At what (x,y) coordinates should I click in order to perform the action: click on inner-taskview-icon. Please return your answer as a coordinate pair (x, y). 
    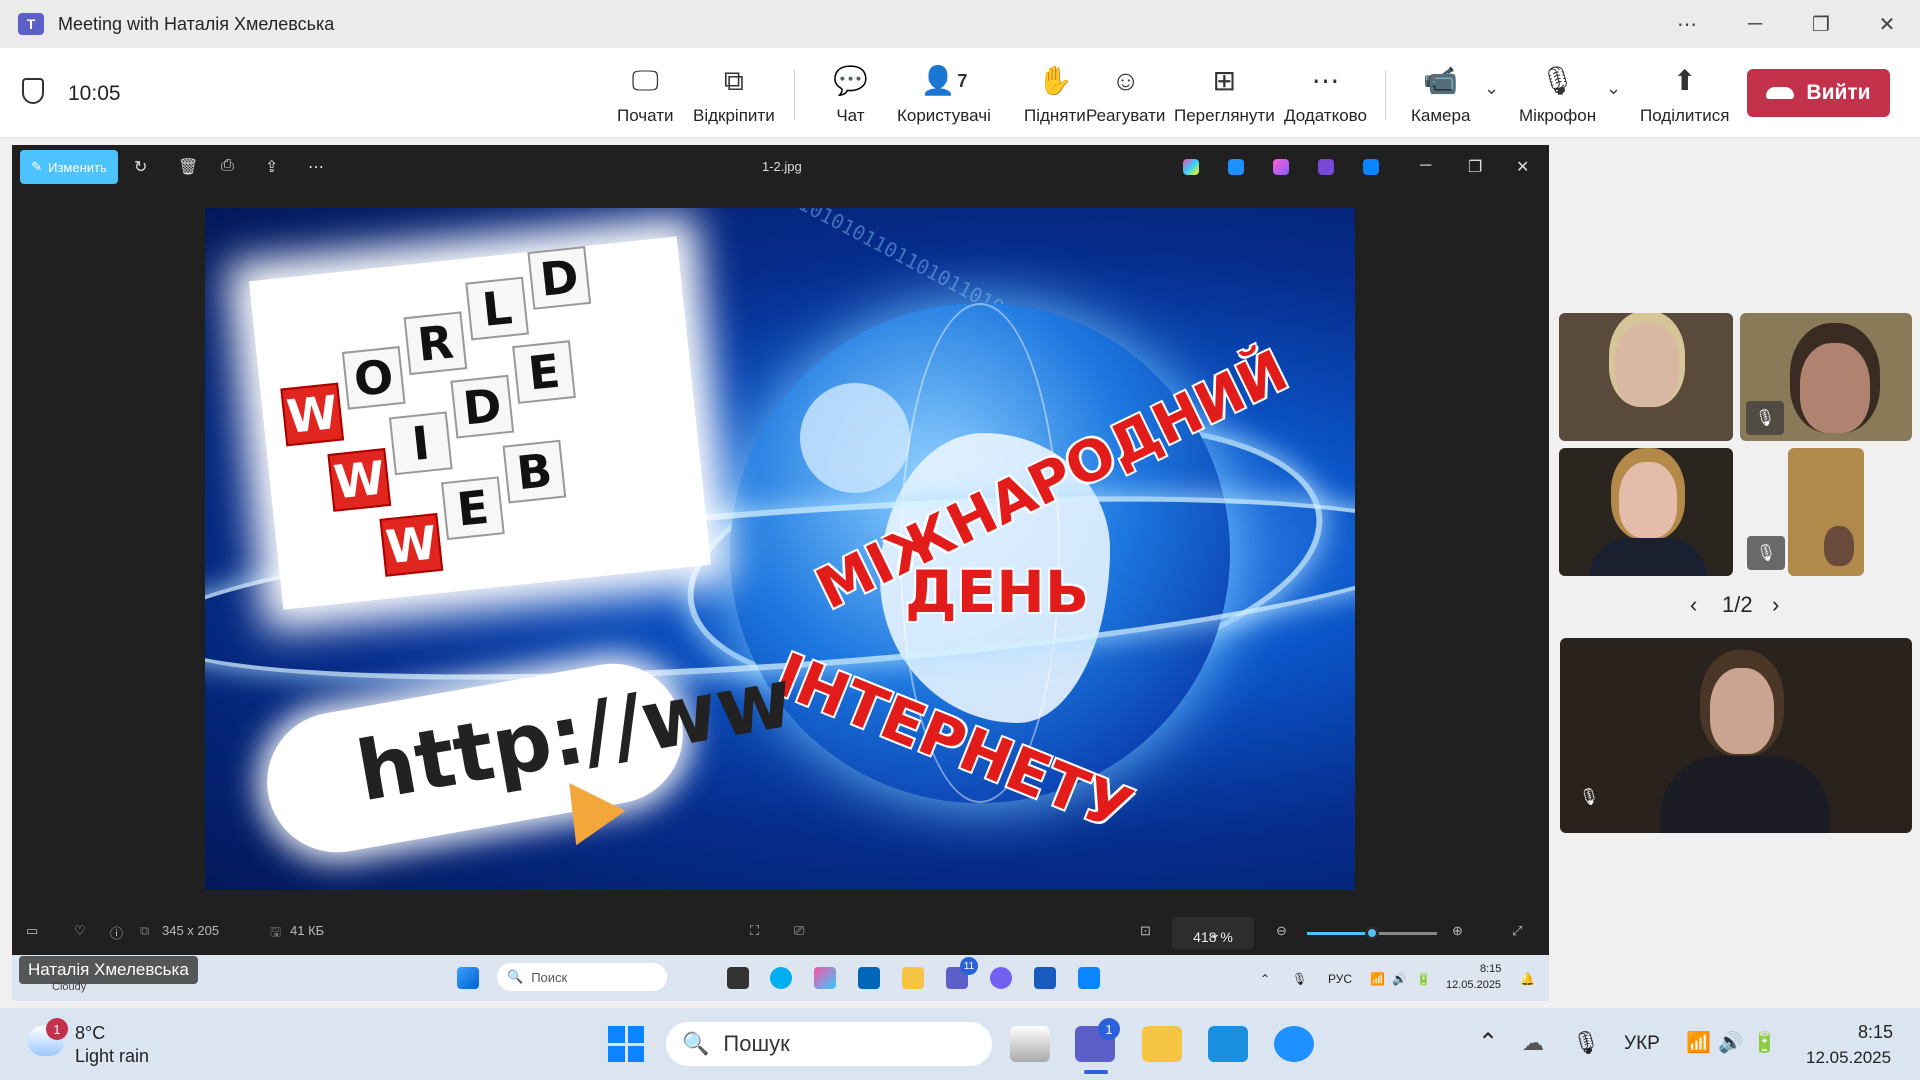
    Looking at the image, I should click on (738, 978).